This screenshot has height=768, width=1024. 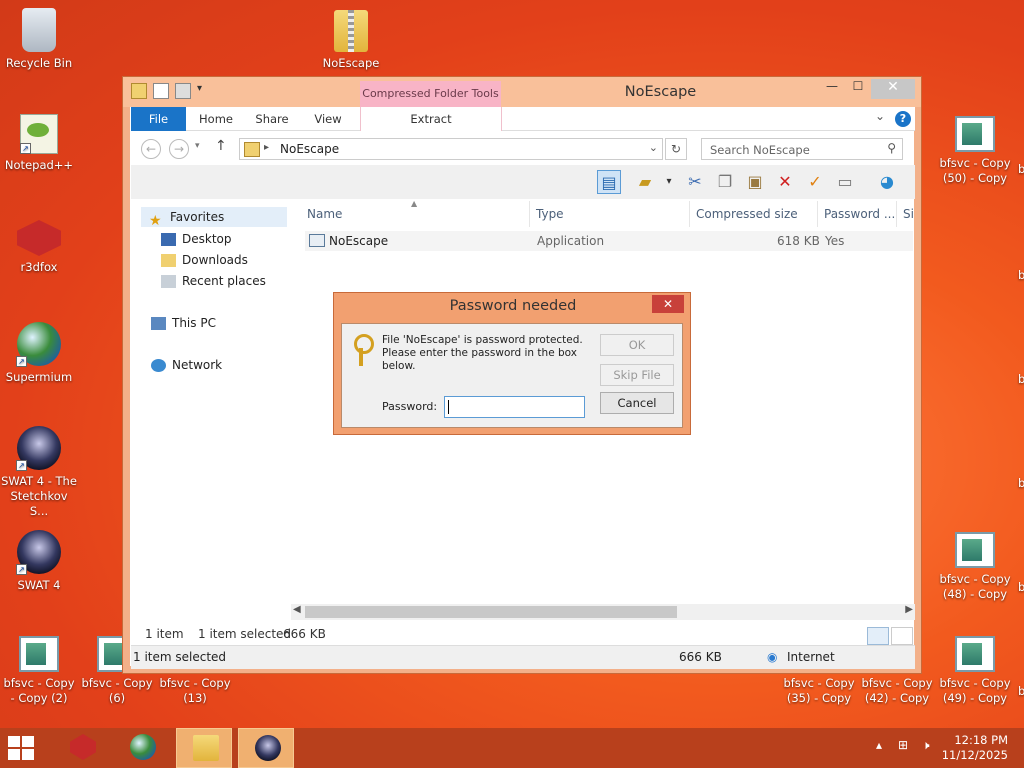 I want to click on refresh-button: ↻, so click(x=676, y=149).